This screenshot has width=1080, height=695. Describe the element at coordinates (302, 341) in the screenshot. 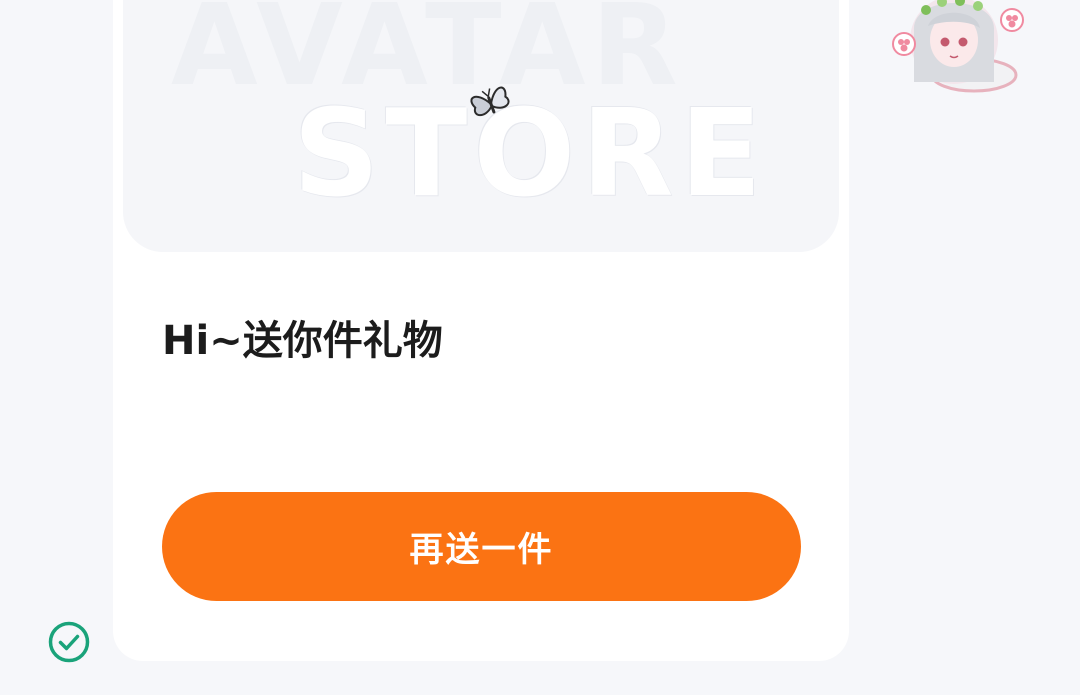

I see `gift-title: Hi~送你件礼物` at that location.